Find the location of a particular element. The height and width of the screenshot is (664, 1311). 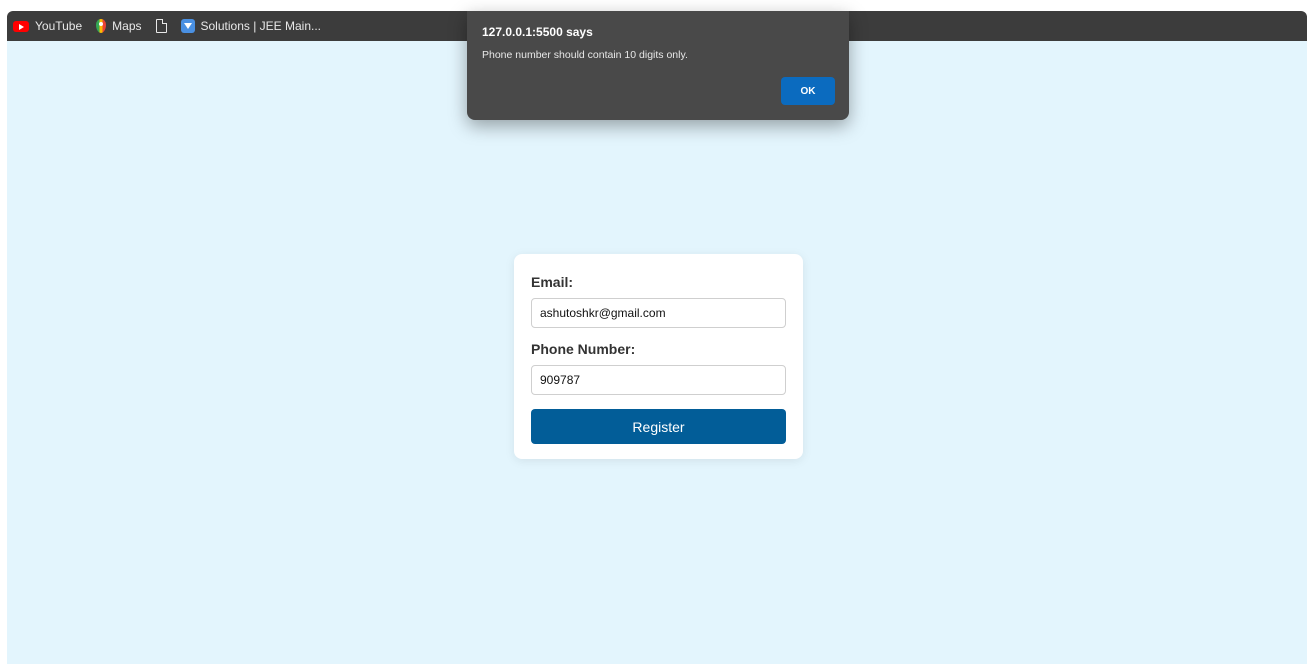

bookmark-maps: Maps is located at coordinates (119, 26).